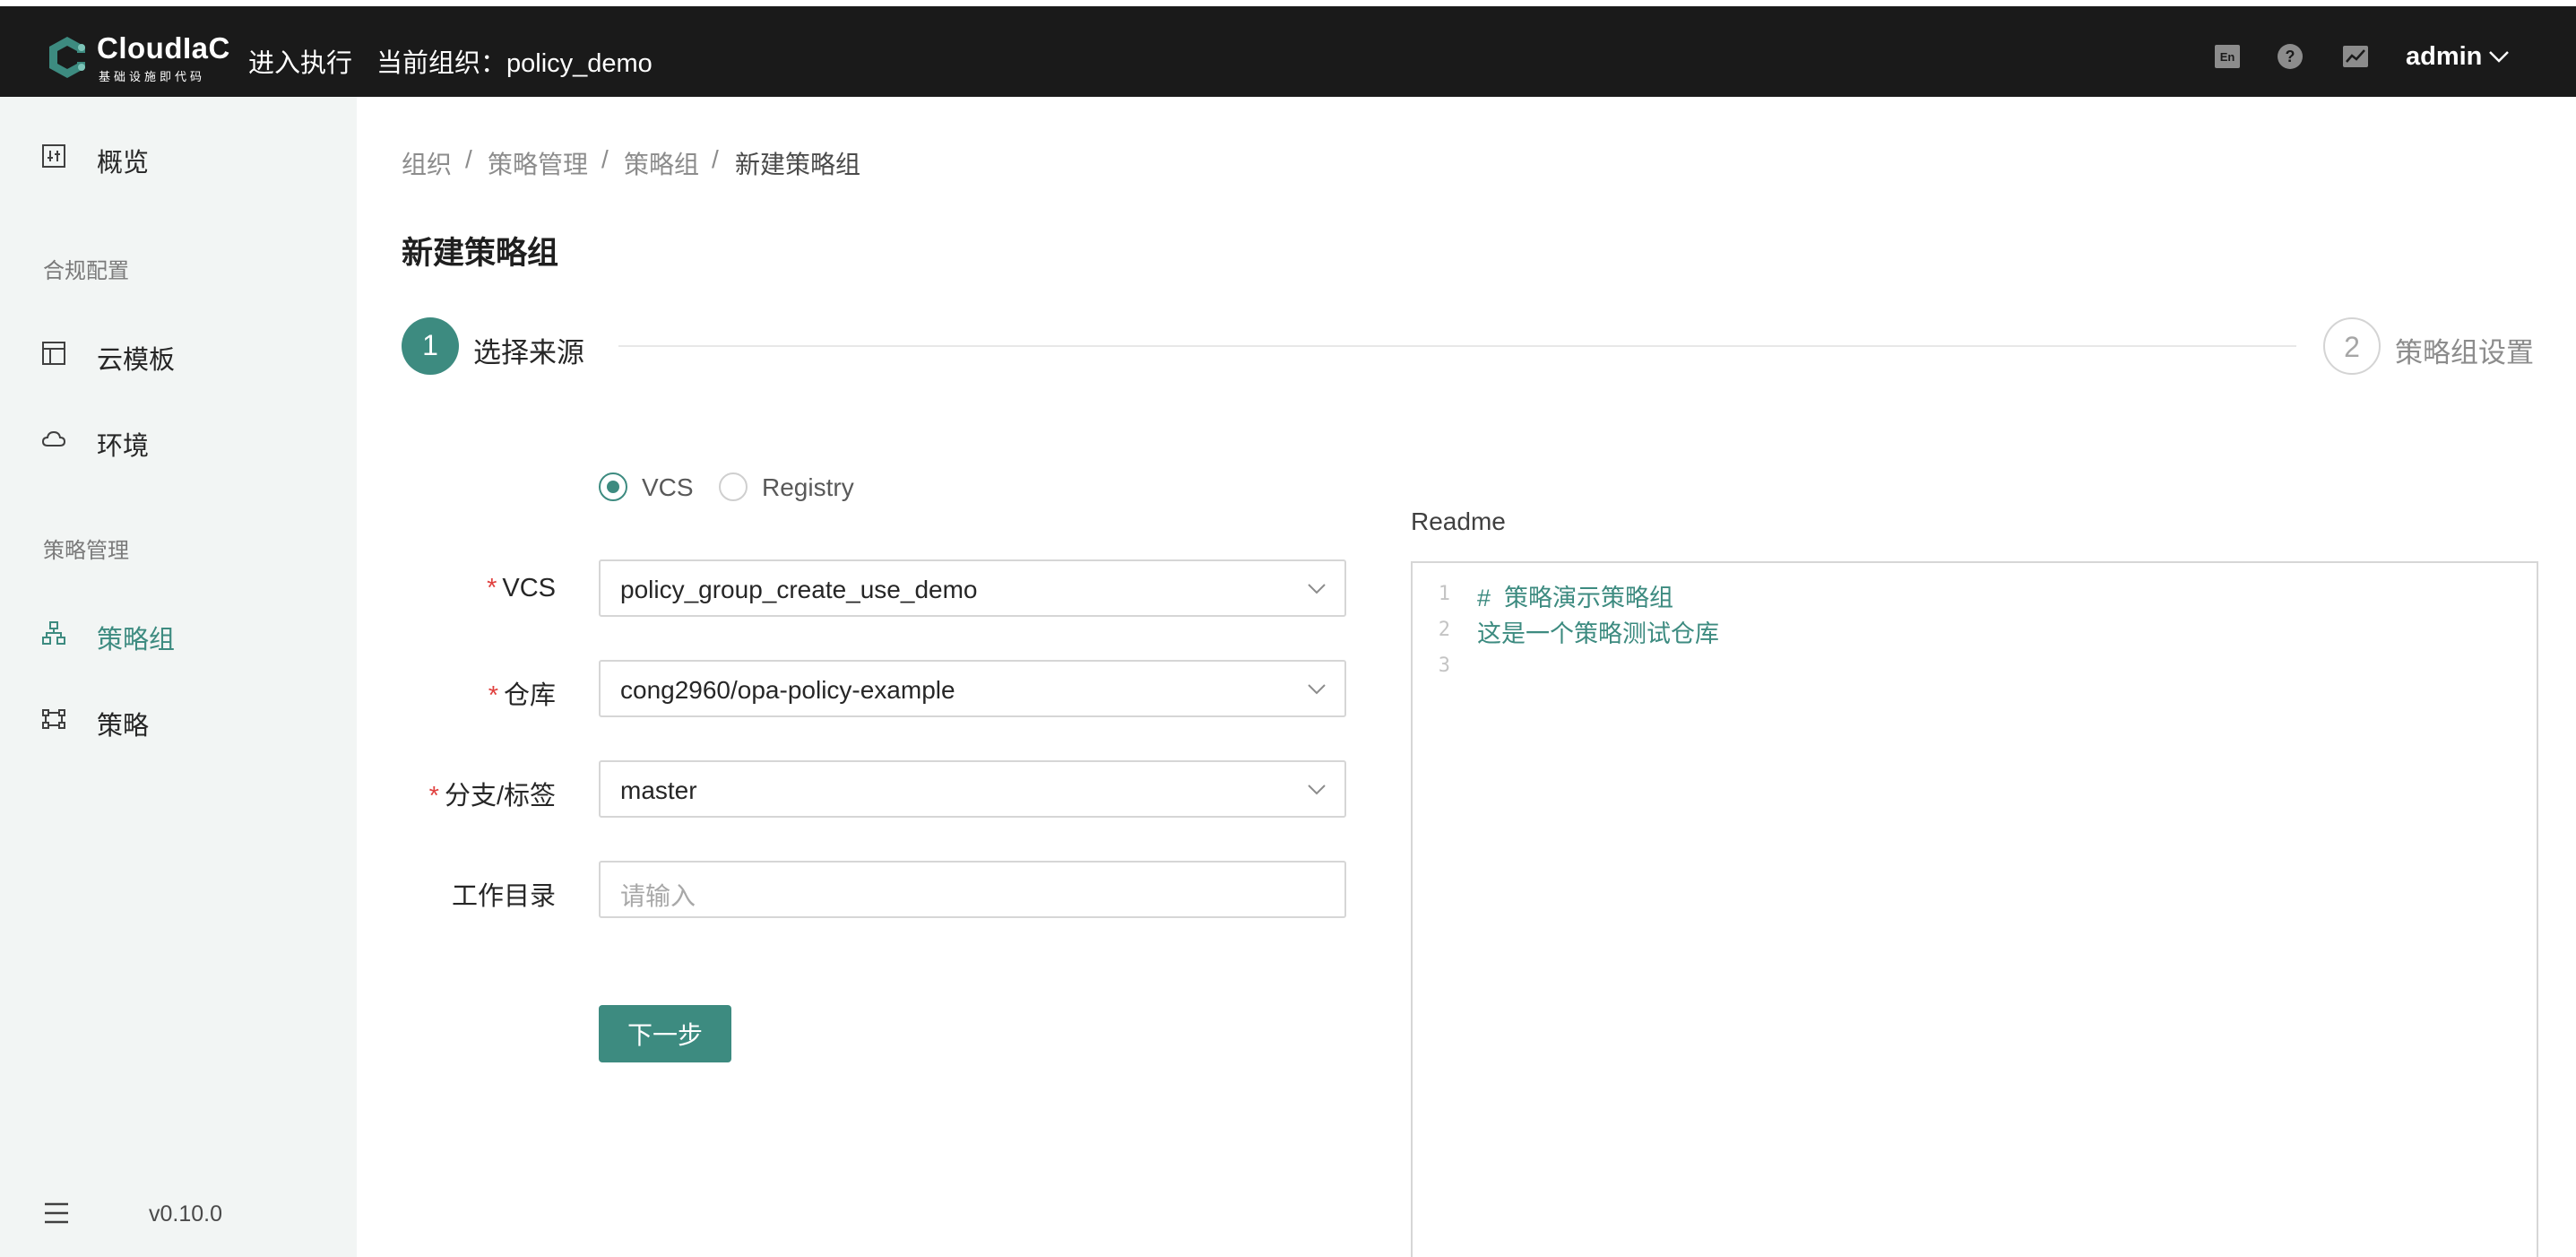  Describe the element at coordinates (53, 156) in the screenshot. I see `dashboard-icon` at that location.